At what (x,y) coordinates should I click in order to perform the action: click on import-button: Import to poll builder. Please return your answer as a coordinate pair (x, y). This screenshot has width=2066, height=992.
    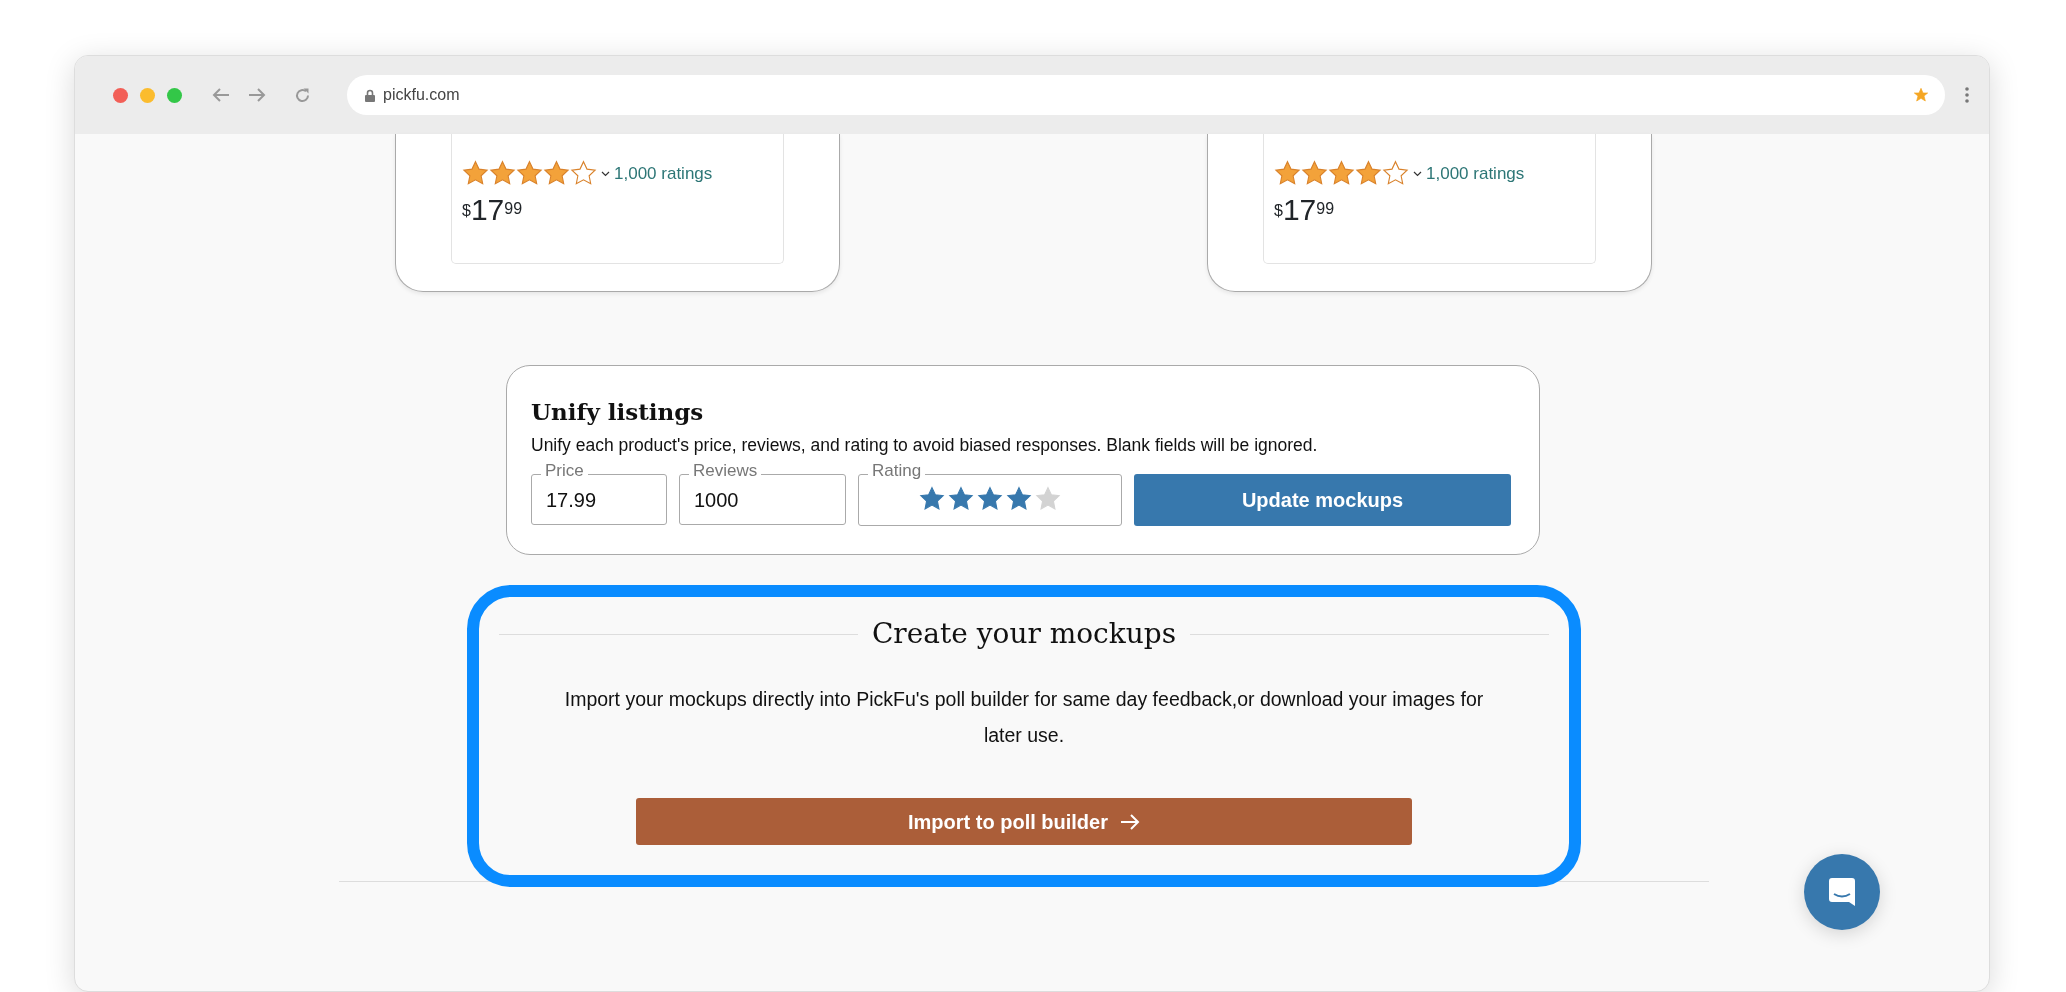
    Looking at the image, I should click on (1024, 822).